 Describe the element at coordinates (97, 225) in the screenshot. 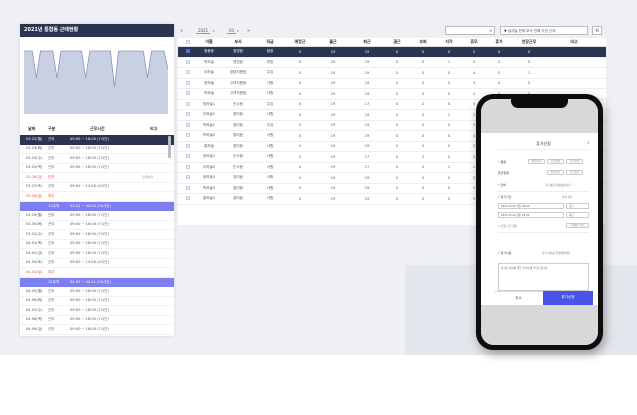

I see `list-item: 03.30(화) 근무 09:00 ~ 18:00 (7시간)` at that location.